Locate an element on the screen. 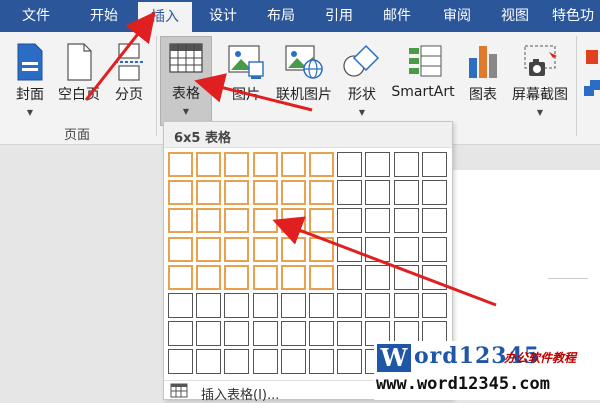 This screenshot has width=600, height=403. blank-page-button: 空白页 is located at coordinates (79, 86).